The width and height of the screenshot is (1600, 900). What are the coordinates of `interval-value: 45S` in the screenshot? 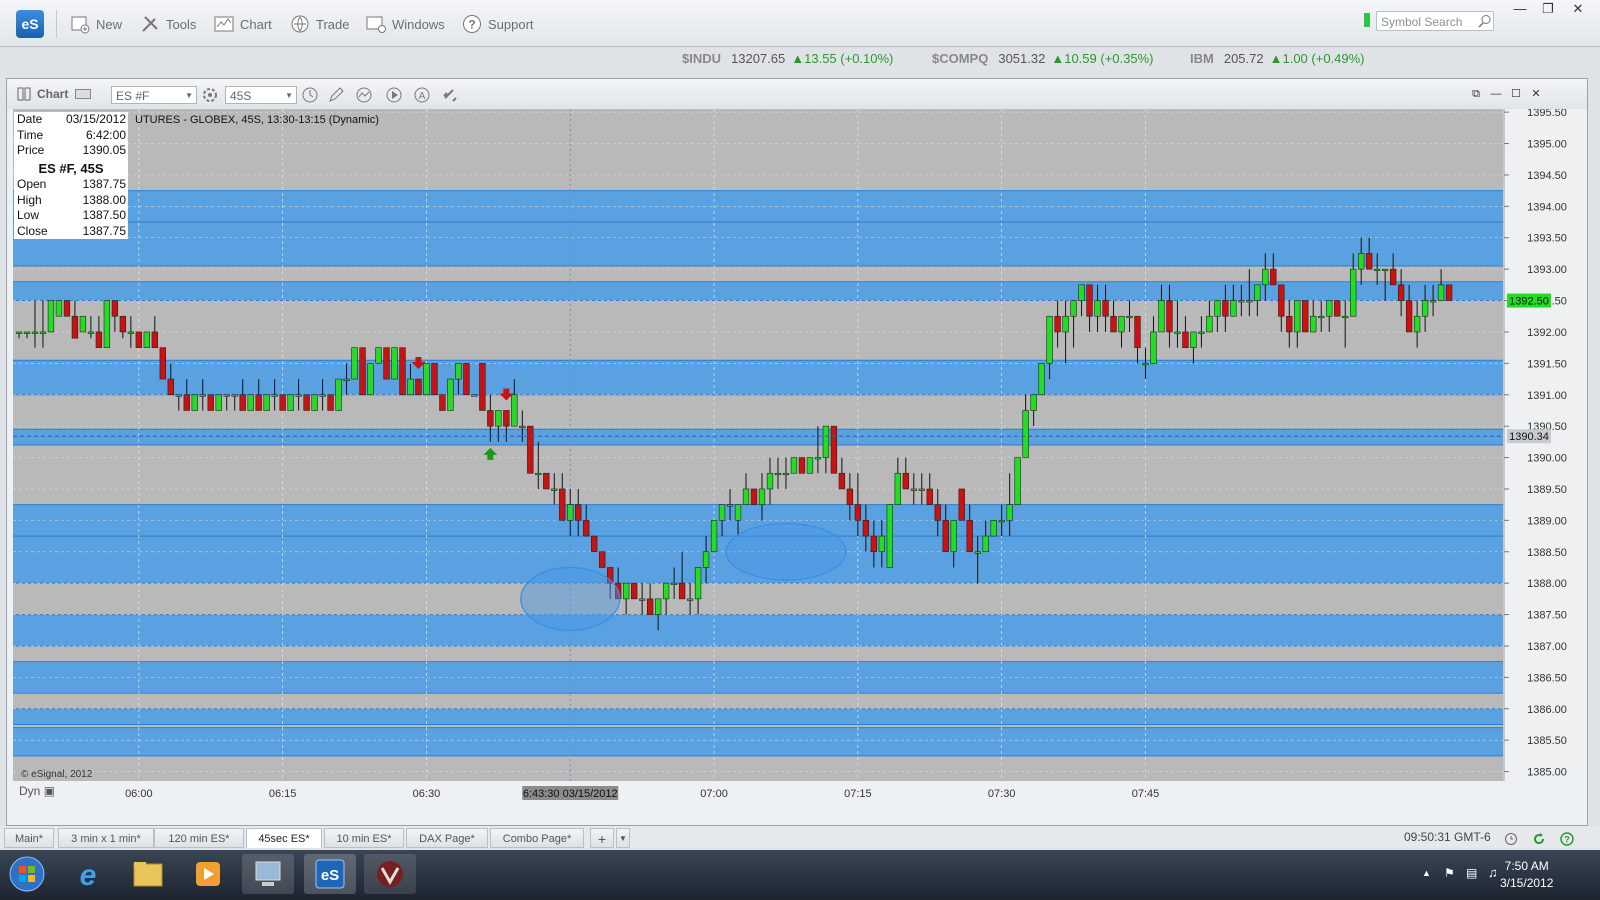 It's located at (241, 96).